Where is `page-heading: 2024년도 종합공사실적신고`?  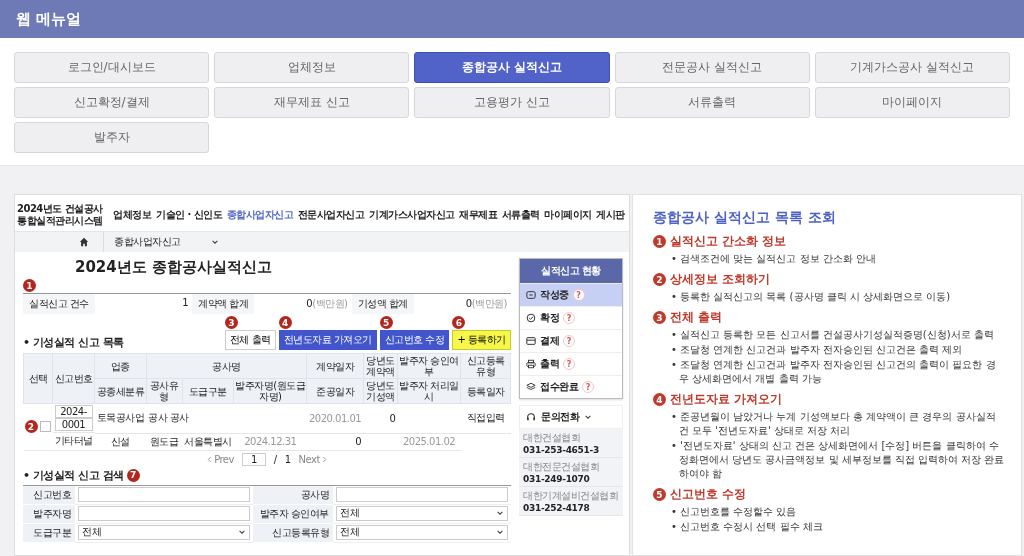
page-heading: 2024년도 종합공사실적신고 is located at coordinates (174, 267).